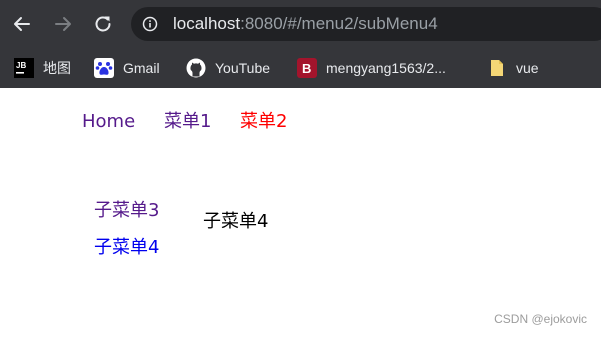 The width and height of the screenshot is (601, 337). I want to click on bookmark-map: JB 地图, so click(42, 68).